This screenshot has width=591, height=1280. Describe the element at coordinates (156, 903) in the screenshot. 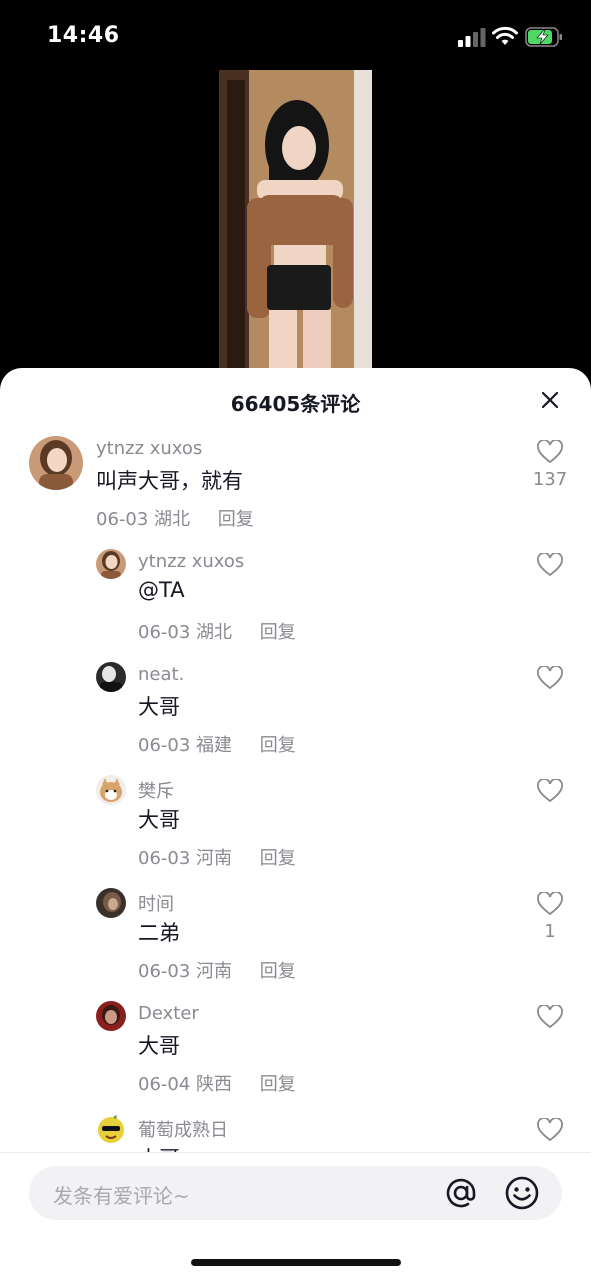

I see `comment-username: 时间` at that location.